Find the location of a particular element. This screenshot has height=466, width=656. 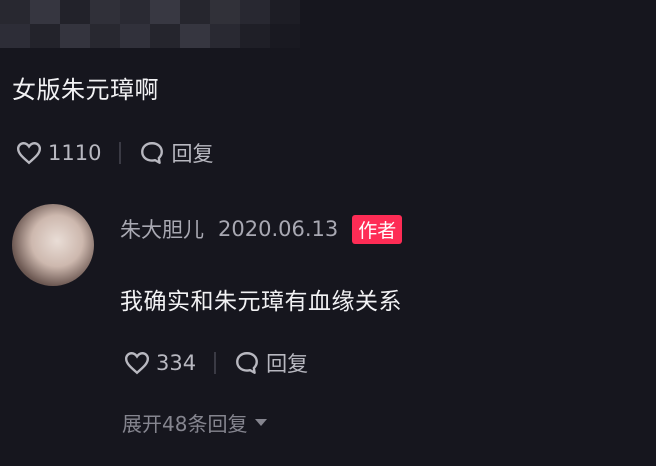

like-count: 1110 is located at coordinates (75, 153).